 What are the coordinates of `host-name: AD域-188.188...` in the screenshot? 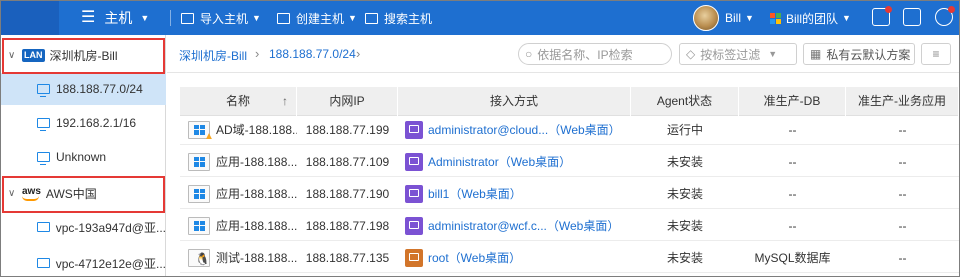 It's located at (256, 130).